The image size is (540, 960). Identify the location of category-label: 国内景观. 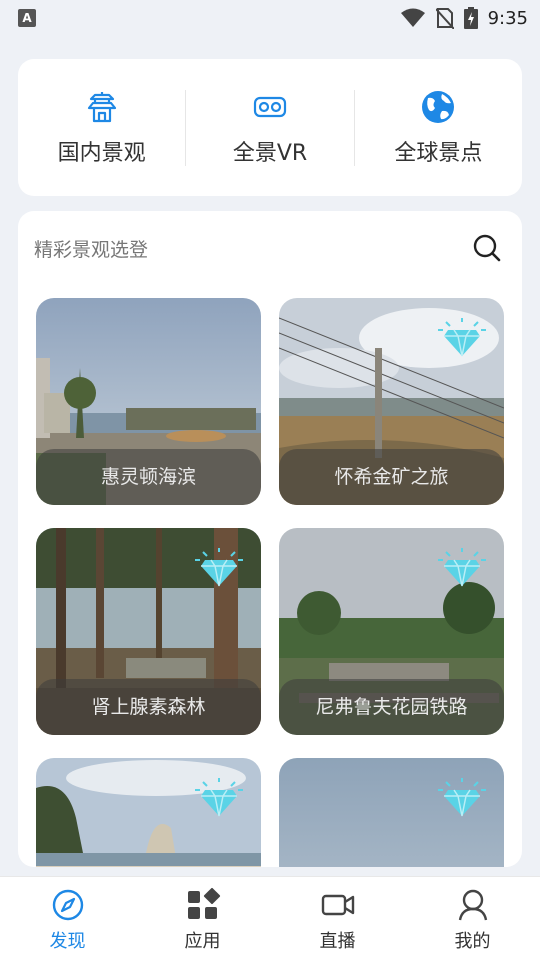
(101, 153).